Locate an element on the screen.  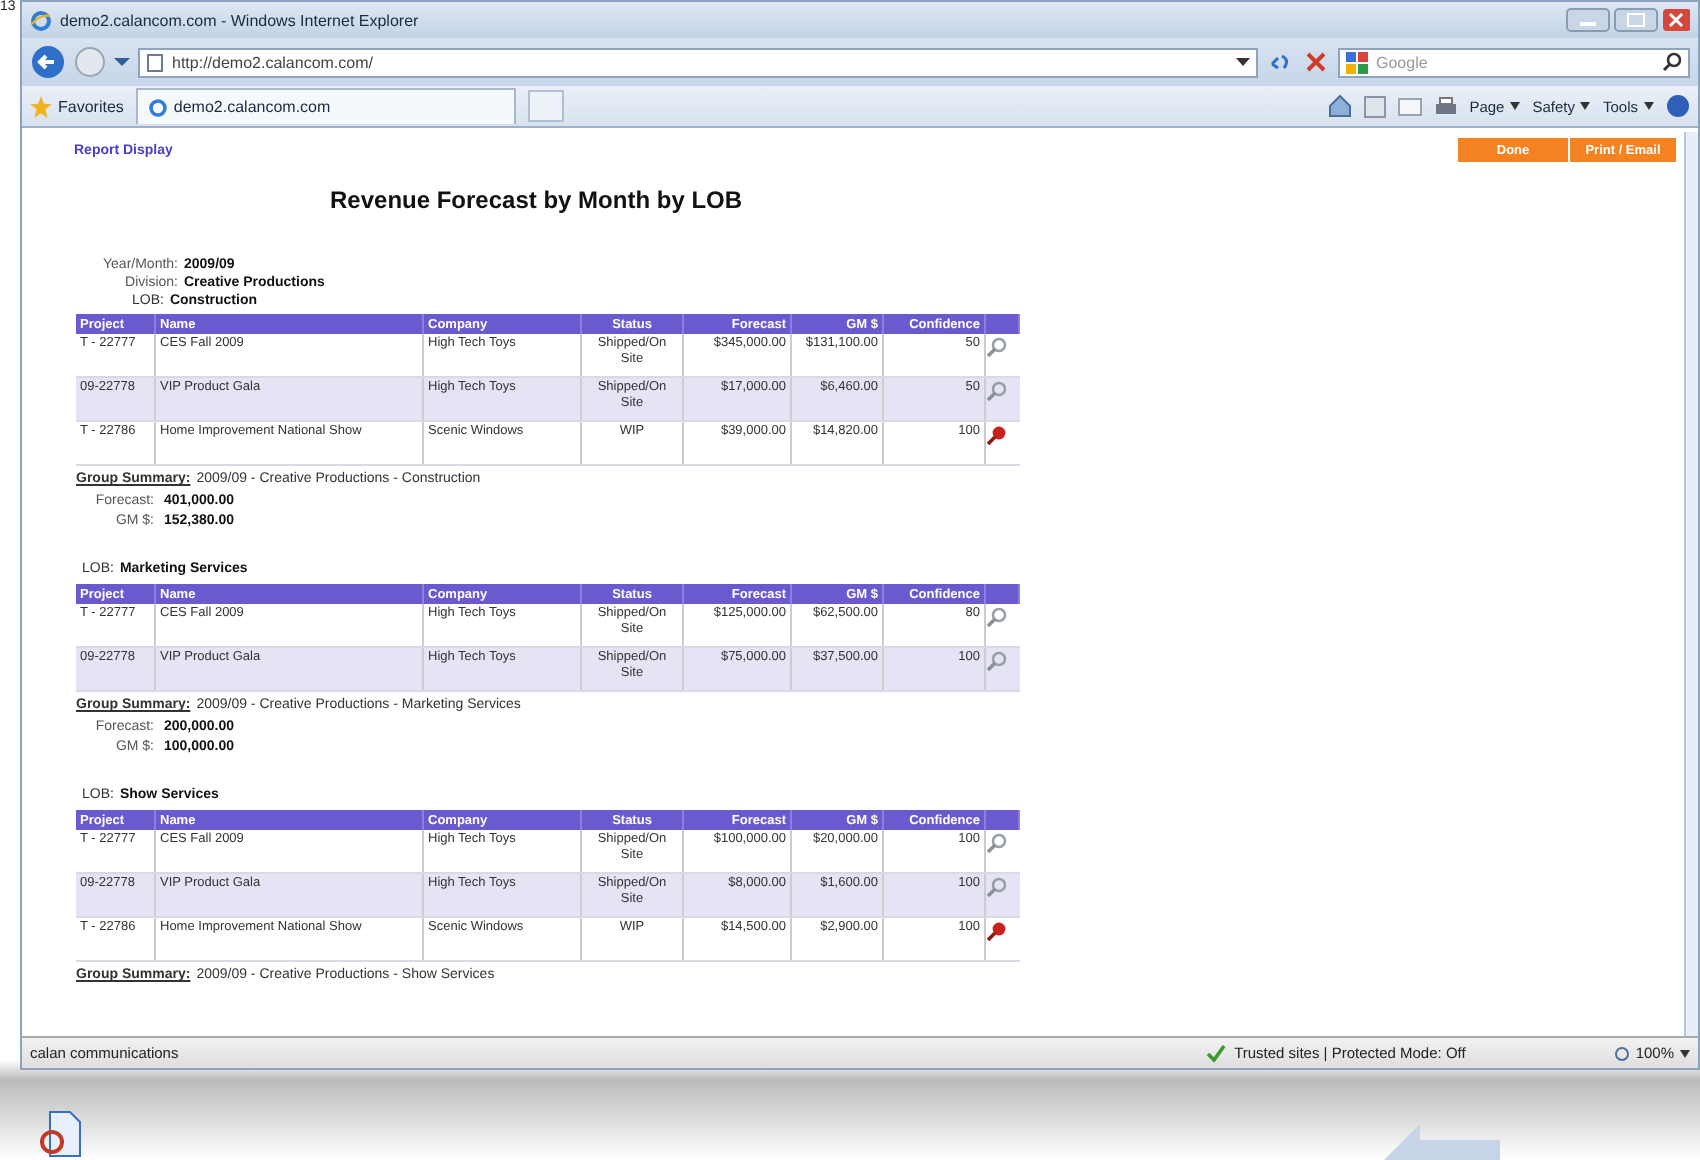
home-icon is located at coordinates (1339, 106).